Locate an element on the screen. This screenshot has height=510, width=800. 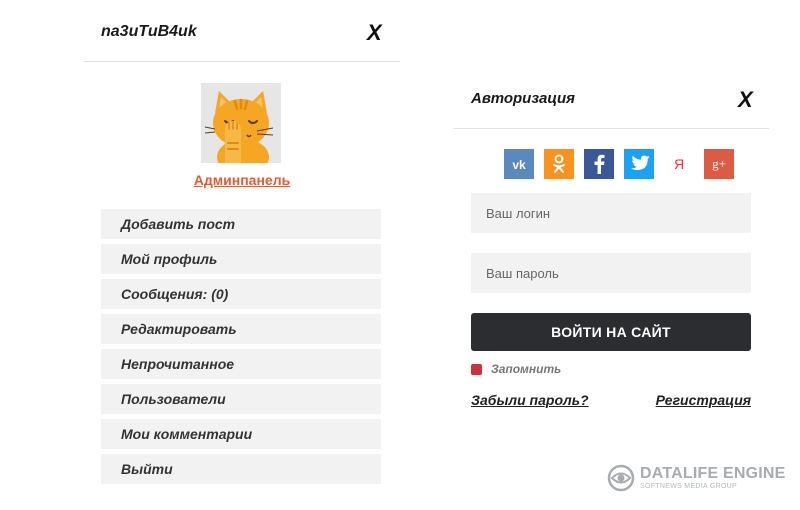
admin-panel-link: Админпанель is located at coordinates (242, 180).